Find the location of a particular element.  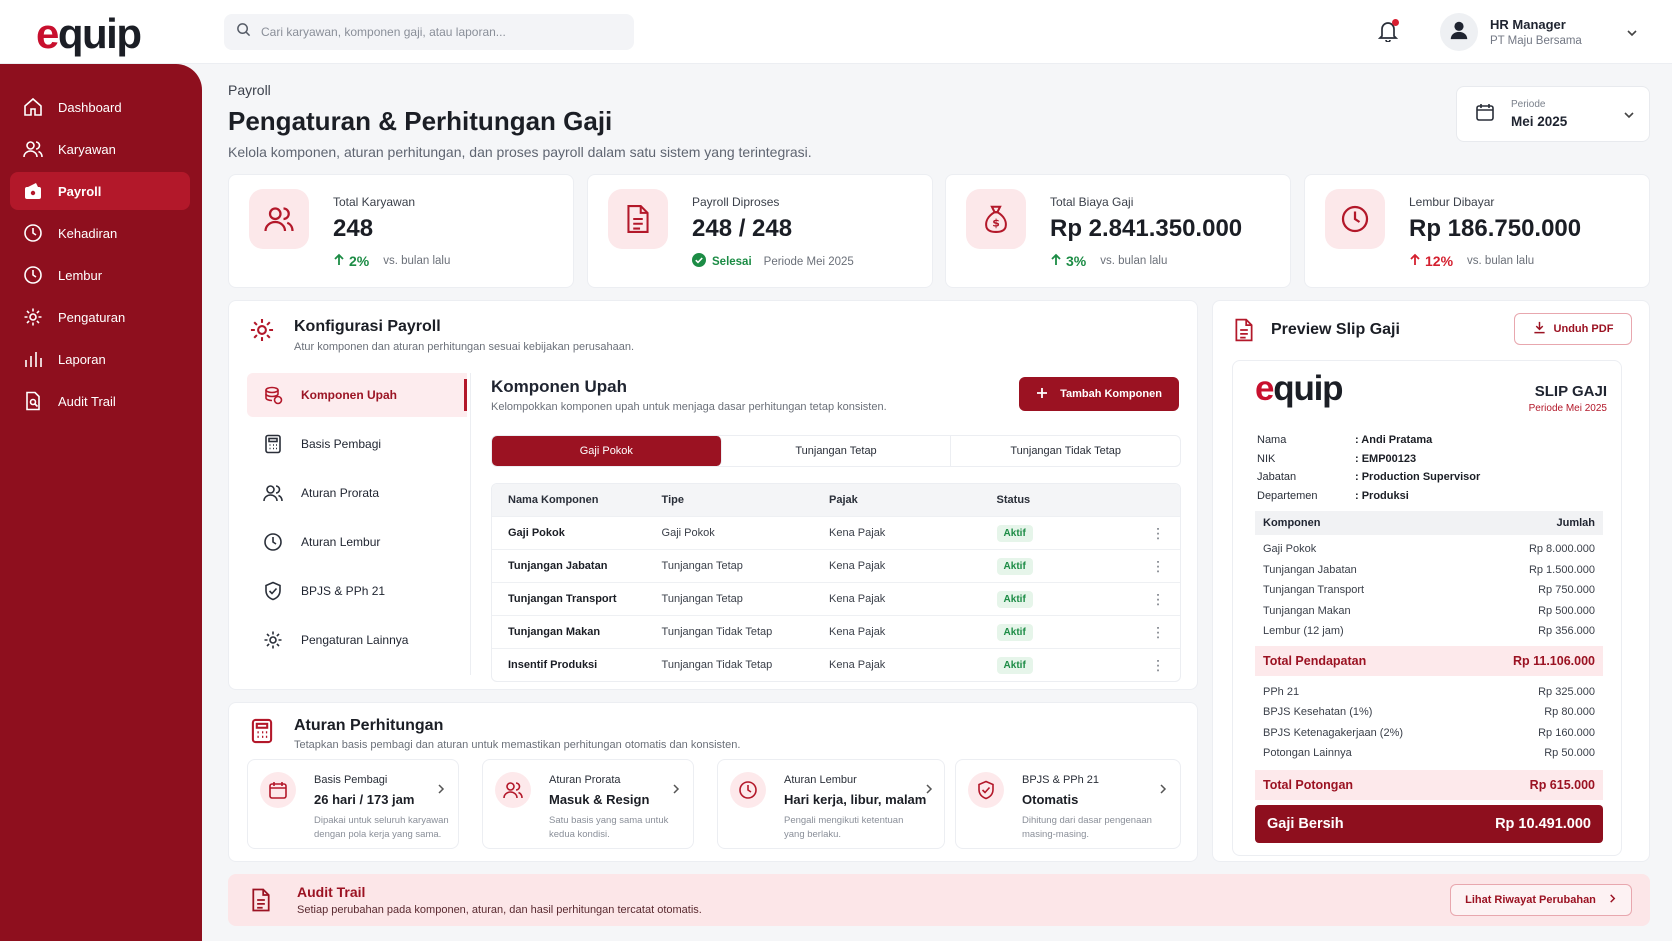

menu-item-aturan-lembur: Aturan Lembur is located at coordinates (357, 542).